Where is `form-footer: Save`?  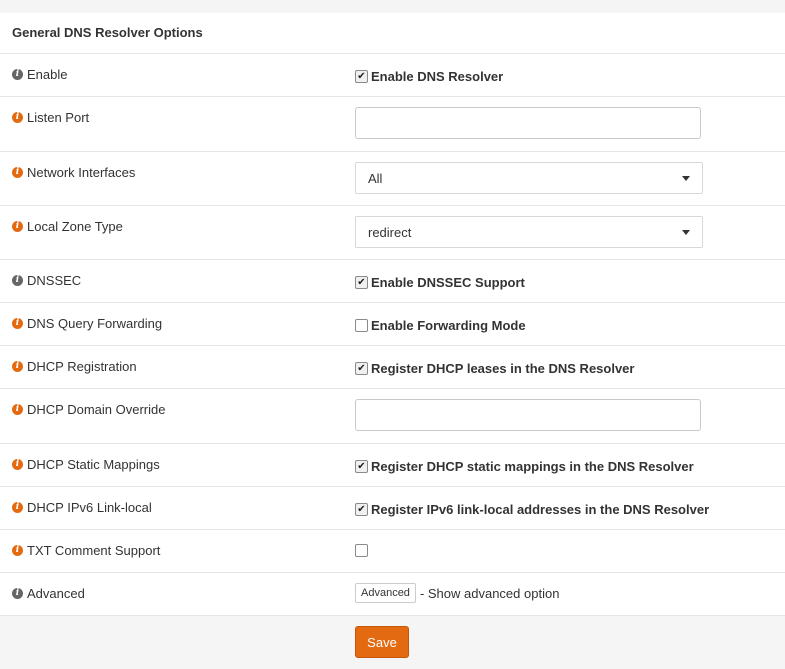
form-footer: Save is located at coordinates (392, 642).